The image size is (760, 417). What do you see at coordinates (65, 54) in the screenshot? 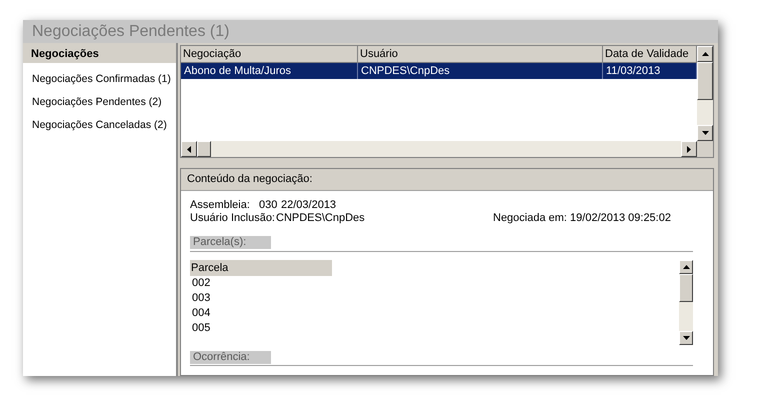
I see `sidebar-title: Negociações` at bounding box center [65, 54].